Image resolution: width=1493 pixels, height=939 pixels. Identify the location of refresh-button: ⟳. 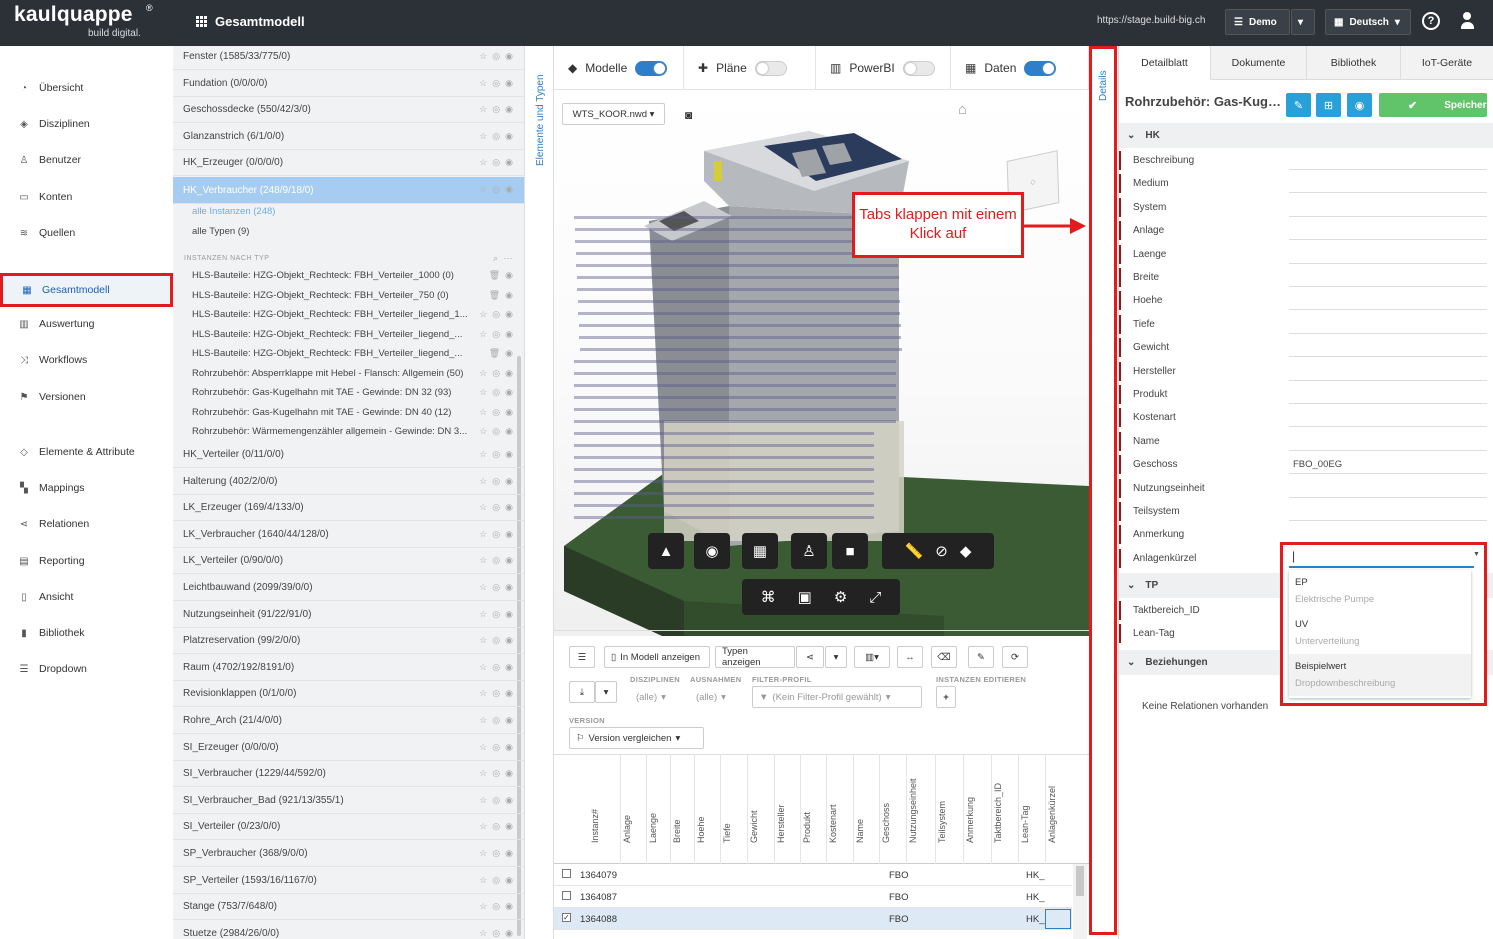
(1015, 657).